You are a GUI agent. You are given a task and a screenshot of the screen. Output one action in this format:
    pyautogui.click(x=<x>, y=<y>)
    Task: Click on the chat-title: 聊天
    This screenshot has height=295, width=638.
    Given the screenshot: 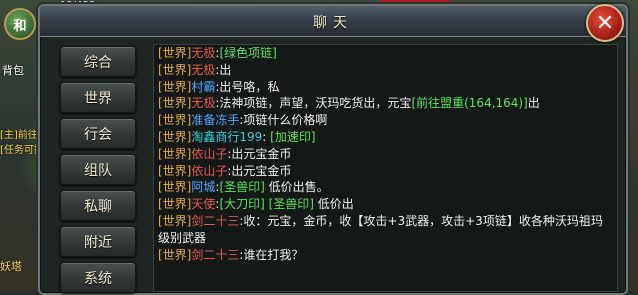 What is the action you would take?
    pyautogui.click(x=333, y=23)
    